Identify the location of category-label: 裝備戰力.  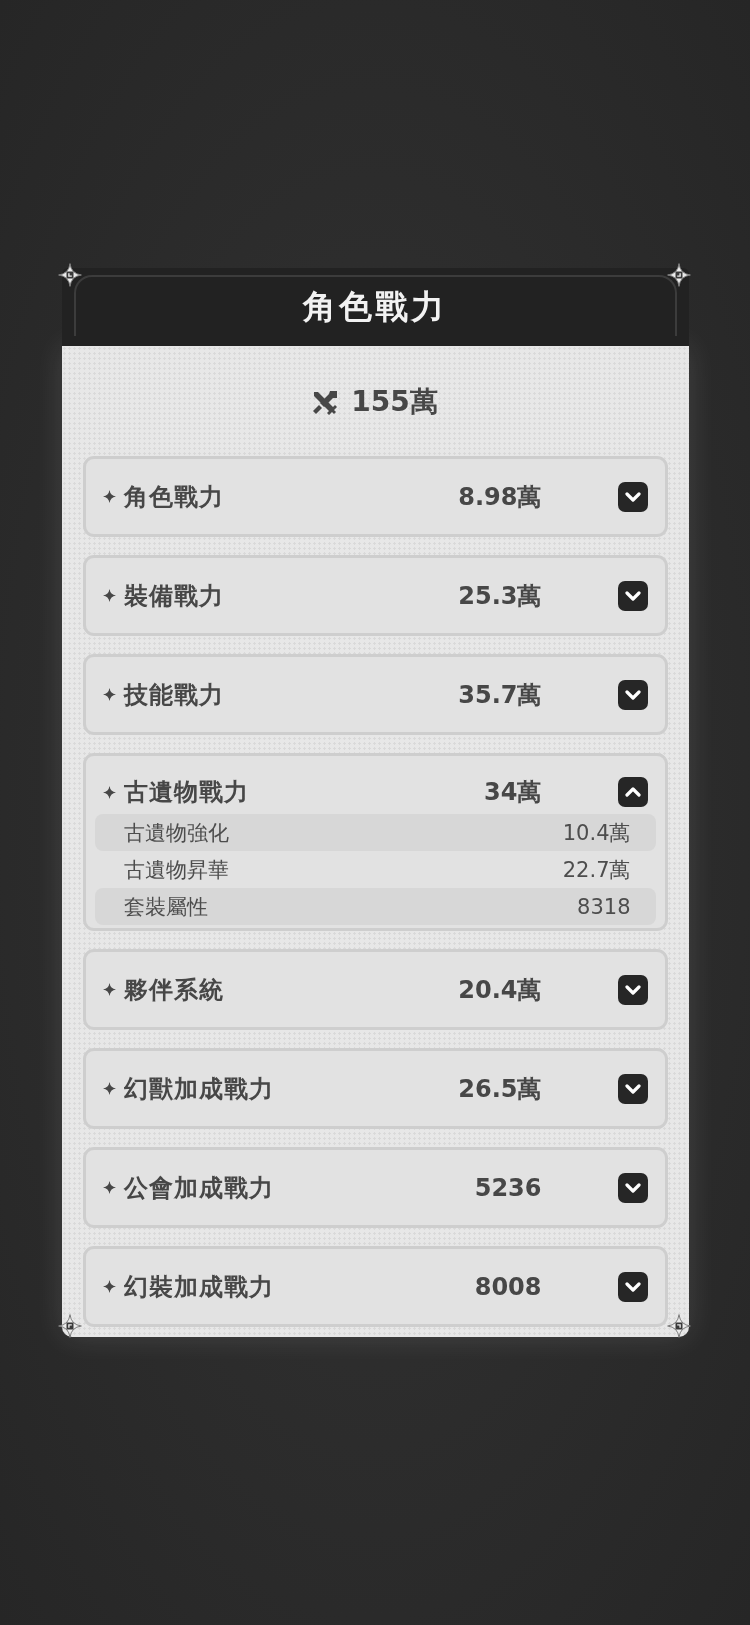
(174, 596).